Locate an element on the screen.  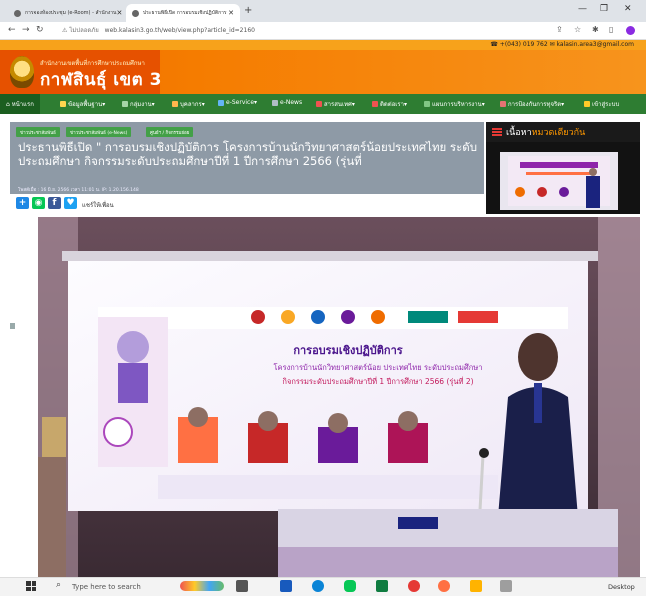
share-plus-icon: + is located at coordinates (22, 203).